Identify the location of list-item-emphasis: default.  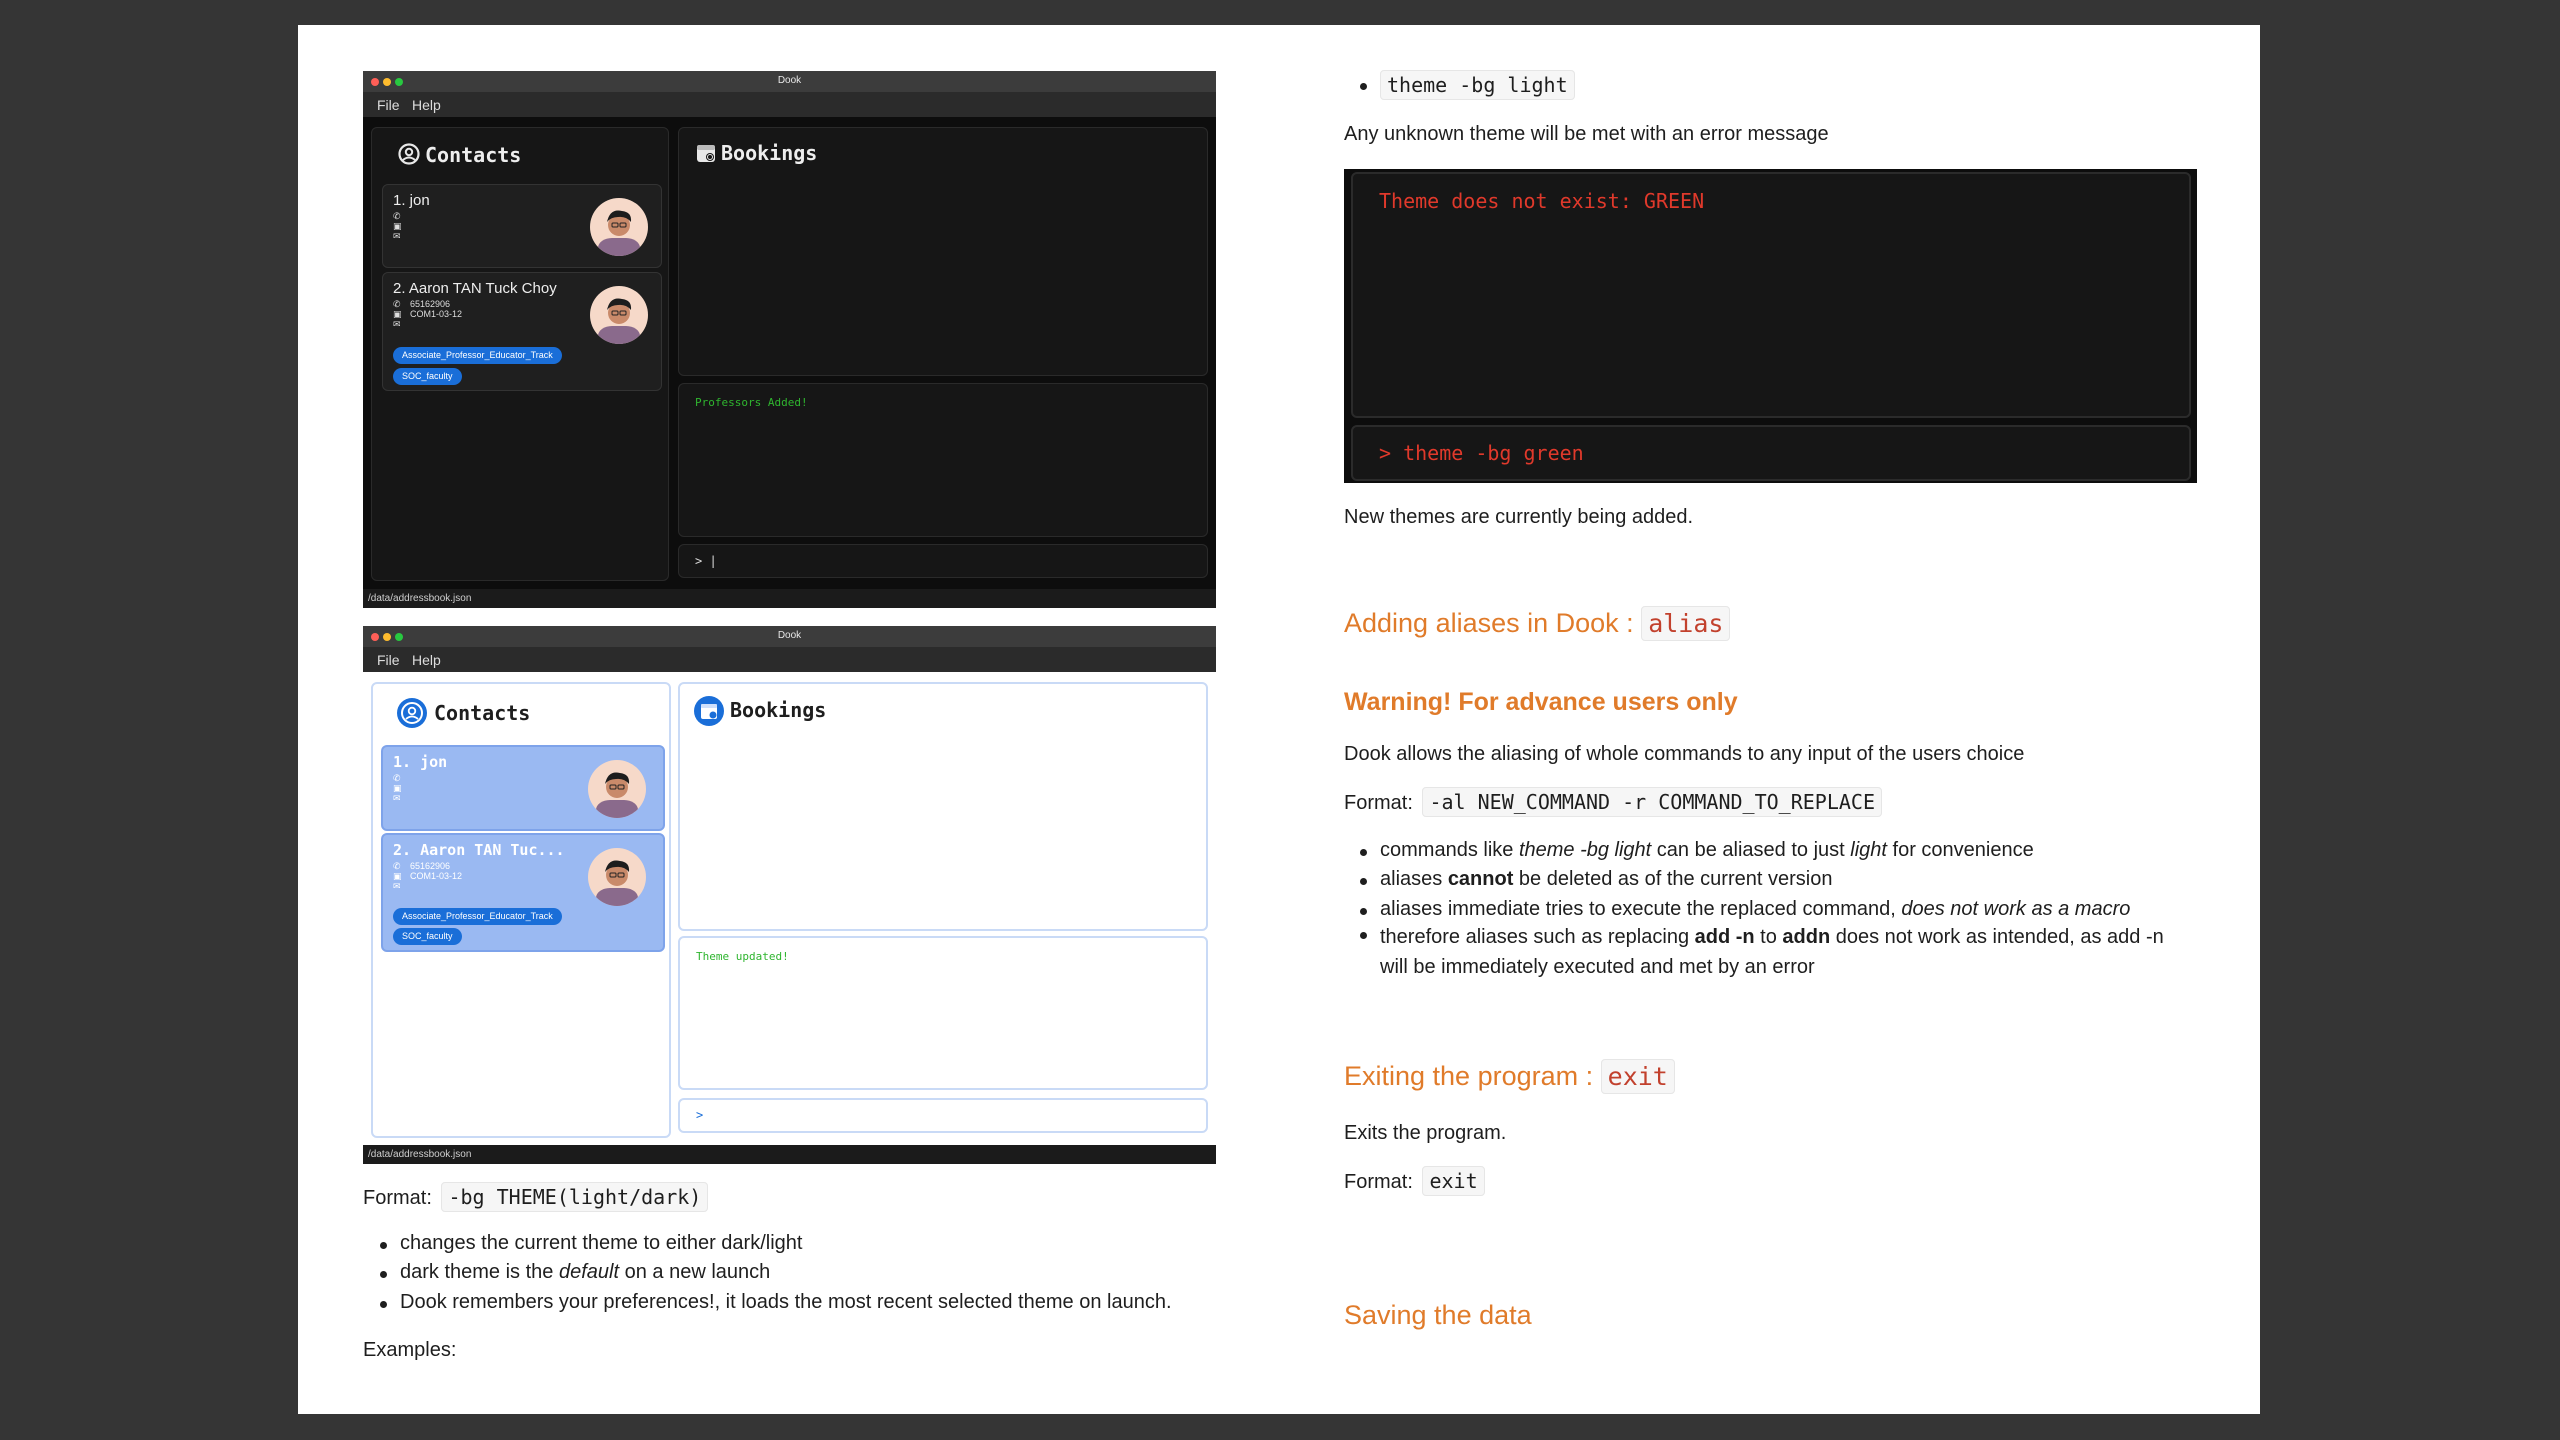
(589, 1272).